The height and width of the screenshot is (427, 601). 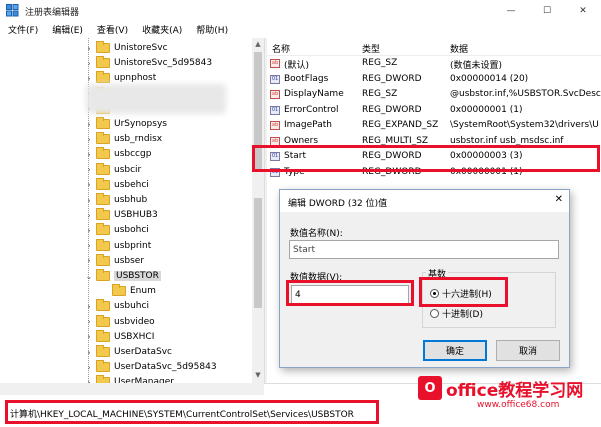 What do you see at coordinates (143, 291) in the screenshot?
I see `tree-item-label: Enum` at bounding box center [143, 291].